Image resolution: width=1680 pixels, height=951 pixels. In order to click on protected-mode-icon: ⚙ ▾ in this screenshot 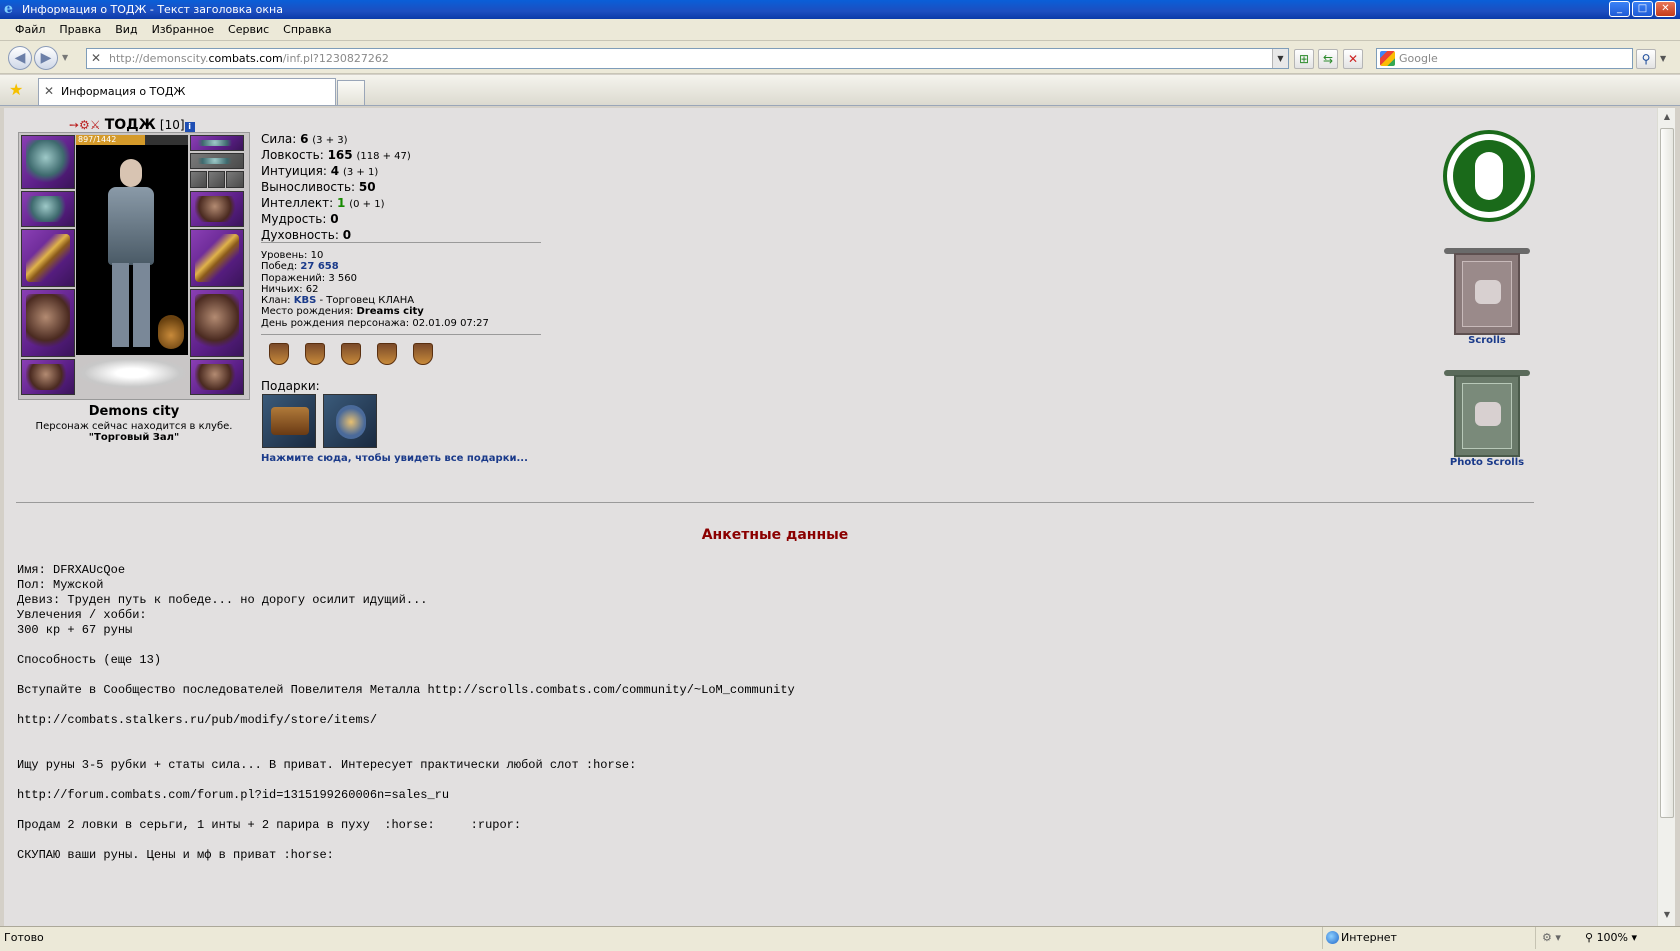, I will do `click(1557, 938)`.